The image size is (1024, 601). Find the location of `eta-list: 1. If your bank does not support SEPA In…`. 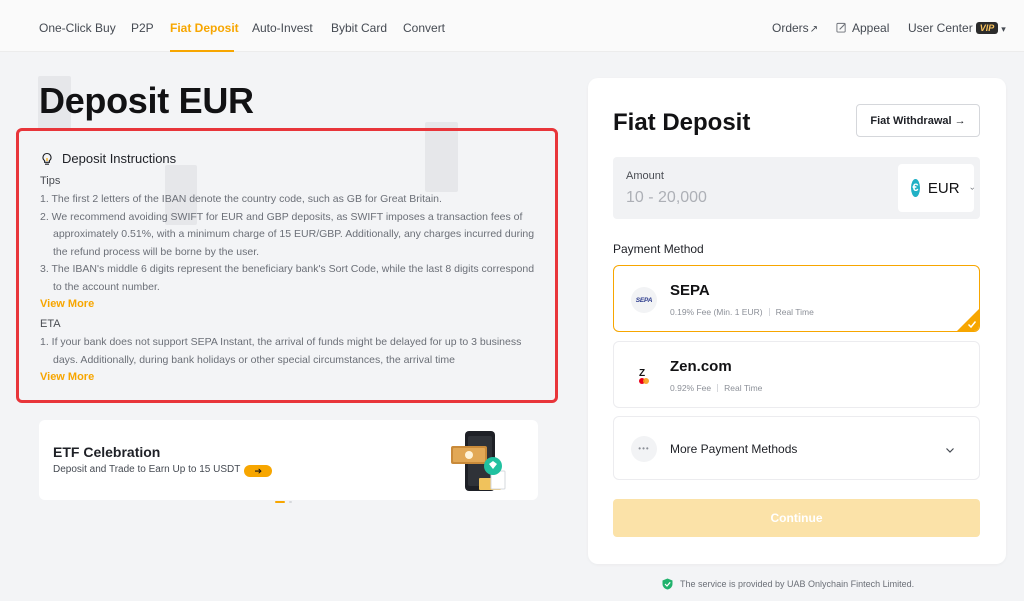

eta-list: 1. If your bank does not support SEPA In… is located at coordinates (287, 351).